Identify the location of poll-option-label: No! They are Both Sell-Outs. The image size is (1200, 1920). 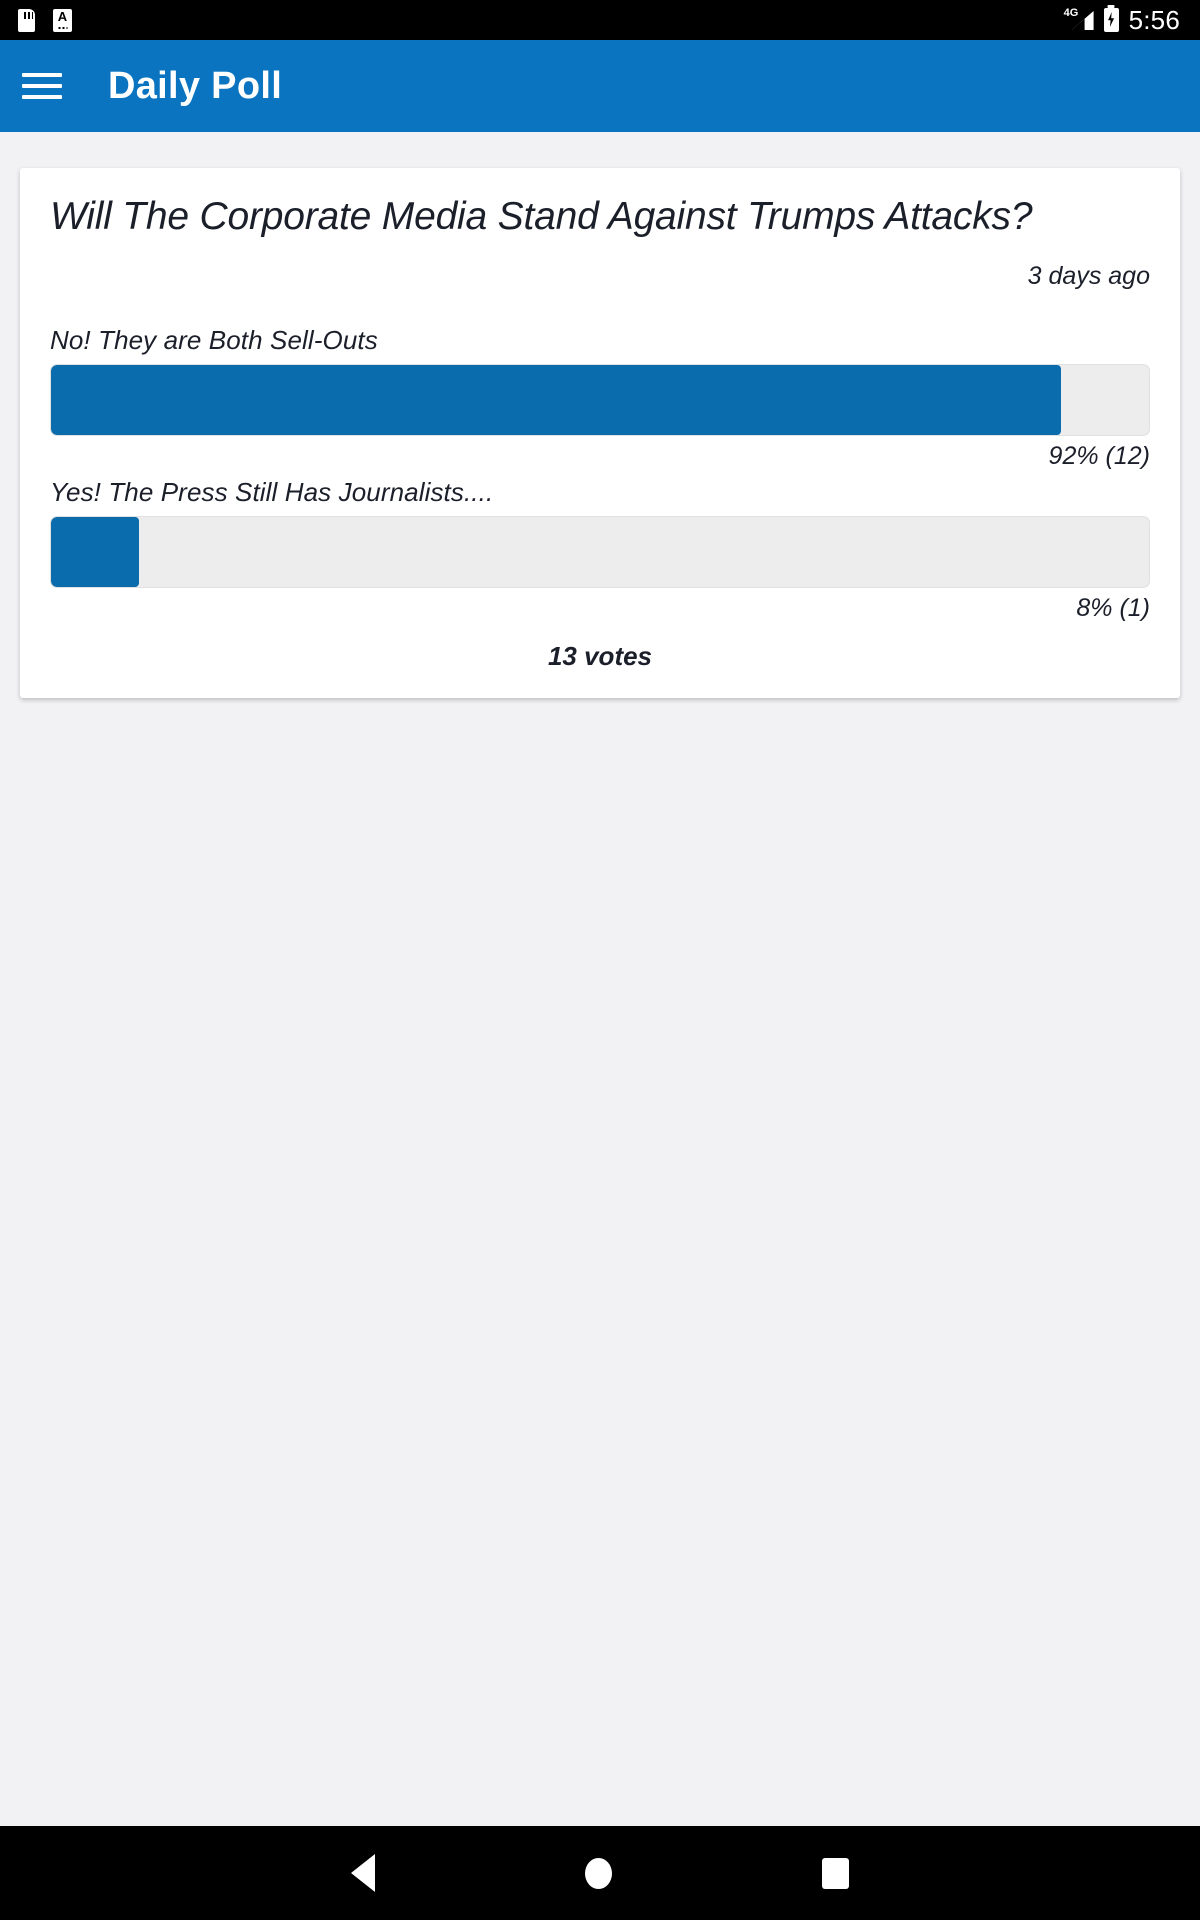
(214, 340).